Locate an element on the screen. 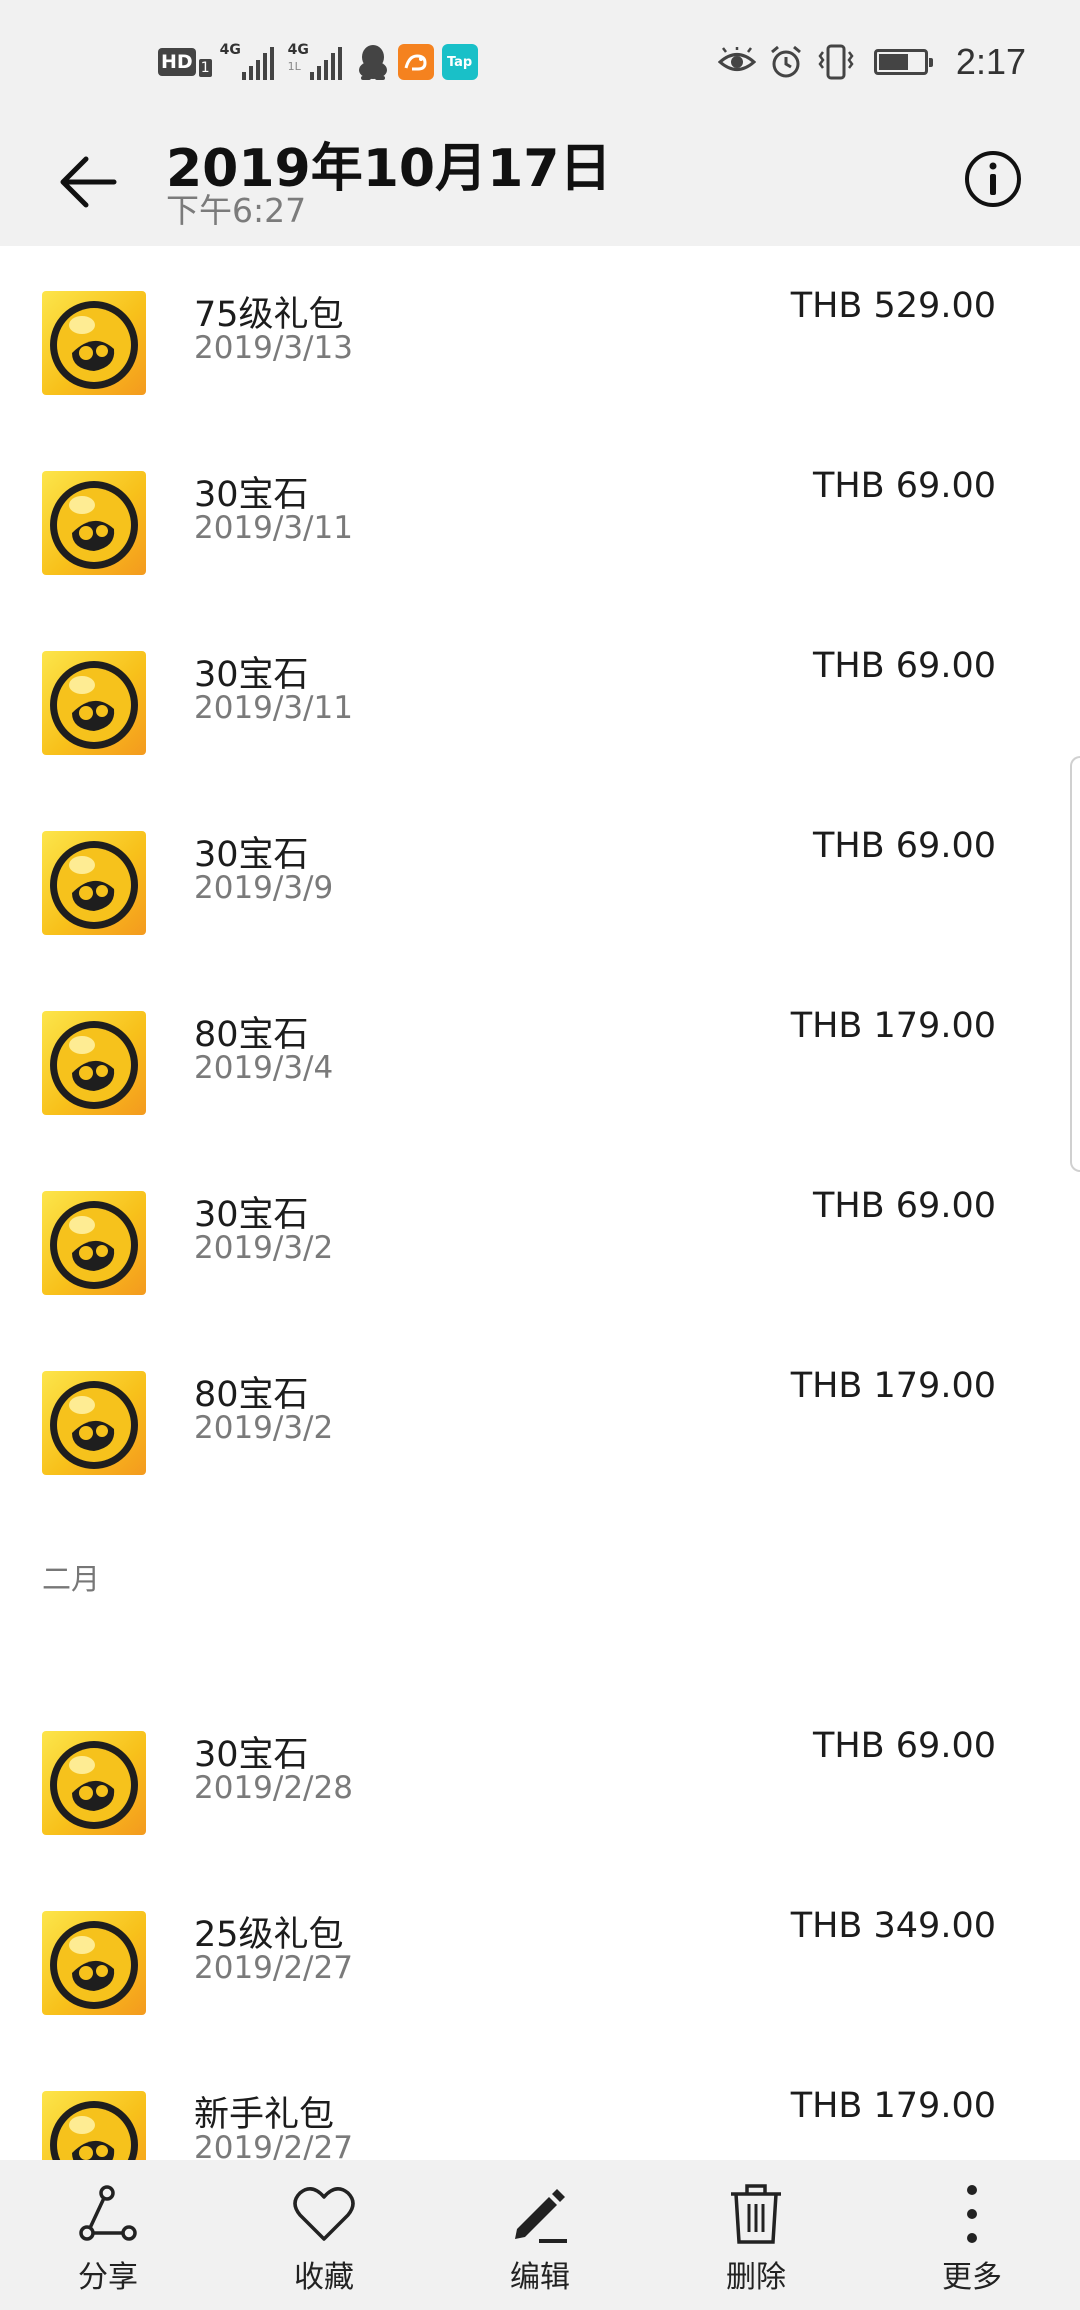  list-item: 30宝石 2019/3/9 THB 69.00 is located at coordinates (540, 876).